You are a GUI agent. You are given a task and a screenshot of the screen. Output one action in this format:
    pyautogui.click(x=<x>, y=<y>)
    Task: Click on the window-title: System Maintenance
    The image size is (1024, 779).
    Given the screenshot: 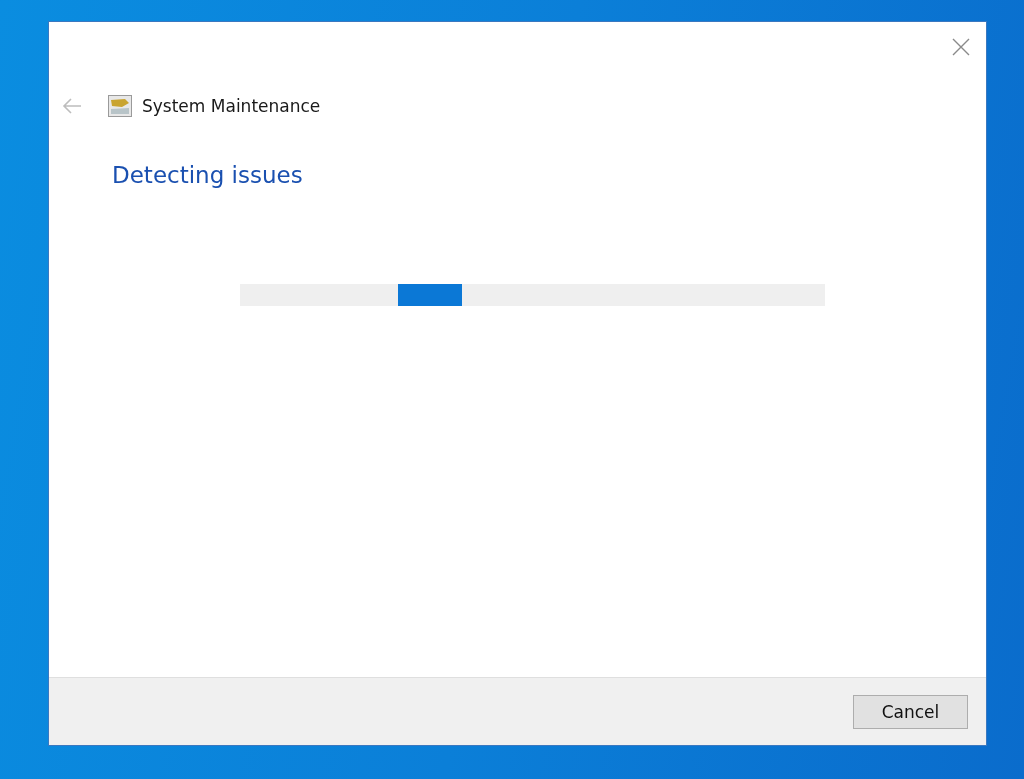 What is the action you would take?
    pyautogui.click(x=231, y=106)
    